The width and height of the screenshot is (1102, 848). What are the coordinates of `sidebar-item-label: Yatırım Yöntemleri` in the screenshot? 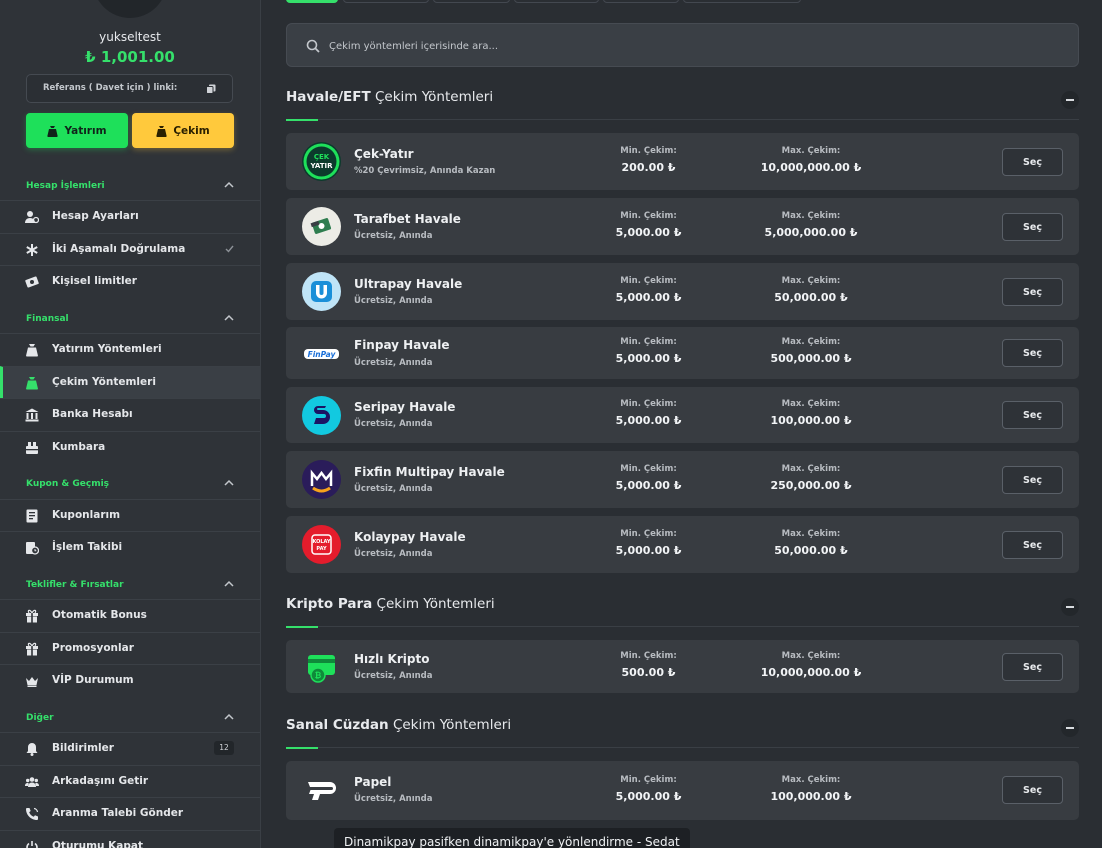 It's located at (107, 349).